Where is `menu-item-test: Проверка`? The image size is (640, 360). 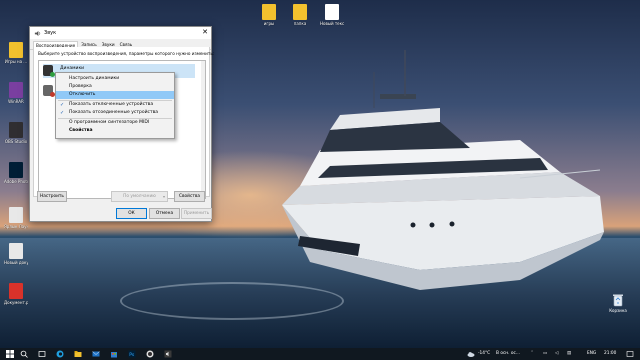 menu-item-test: Проверка is located at coordinates (115, 87).